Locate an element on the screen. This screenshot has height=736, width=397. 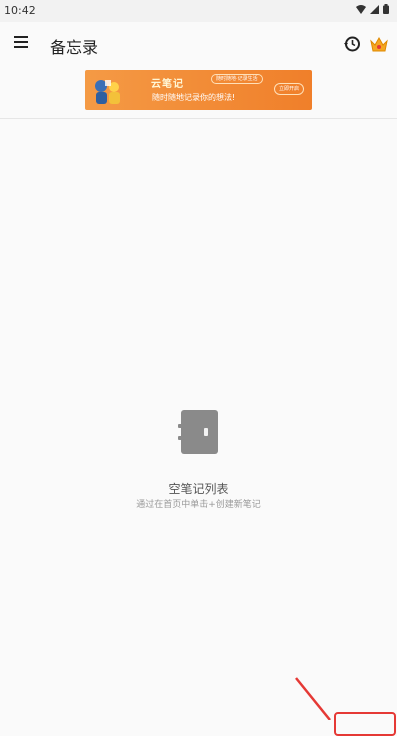
status-icons is located at coordinates (372, 9).